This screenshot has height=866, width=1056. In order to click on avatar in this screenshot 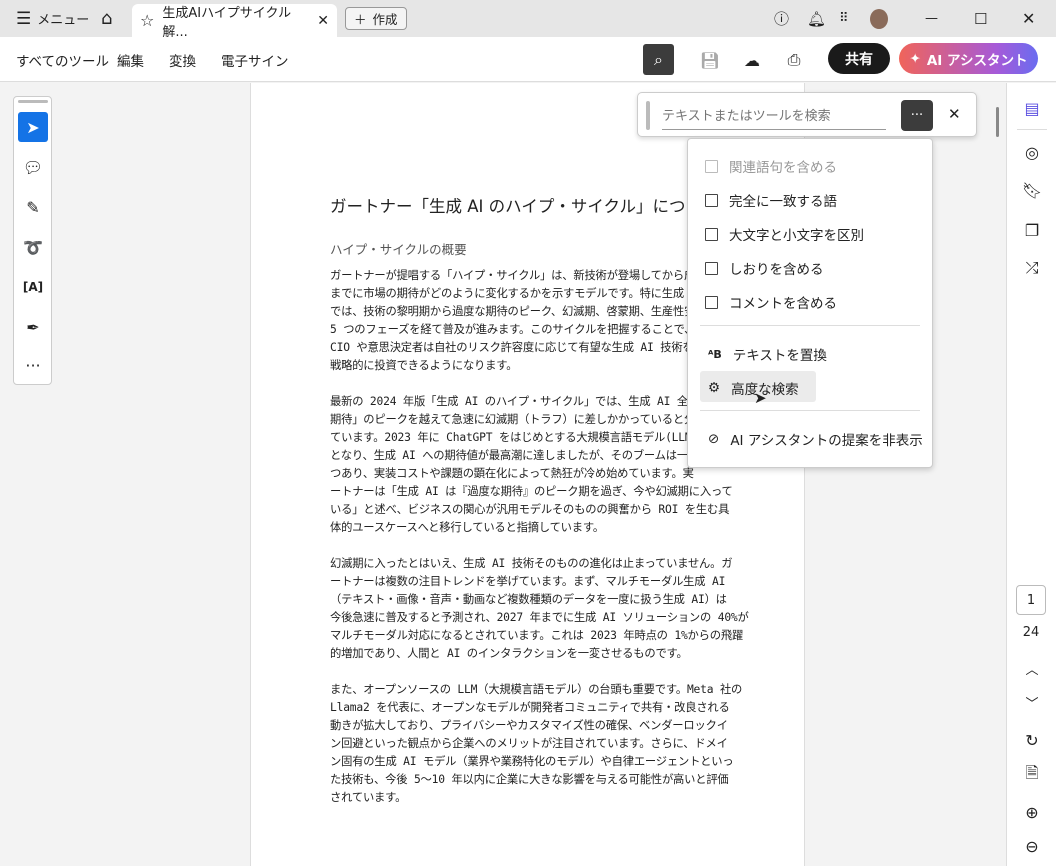, I will do `click(879, 19)`.